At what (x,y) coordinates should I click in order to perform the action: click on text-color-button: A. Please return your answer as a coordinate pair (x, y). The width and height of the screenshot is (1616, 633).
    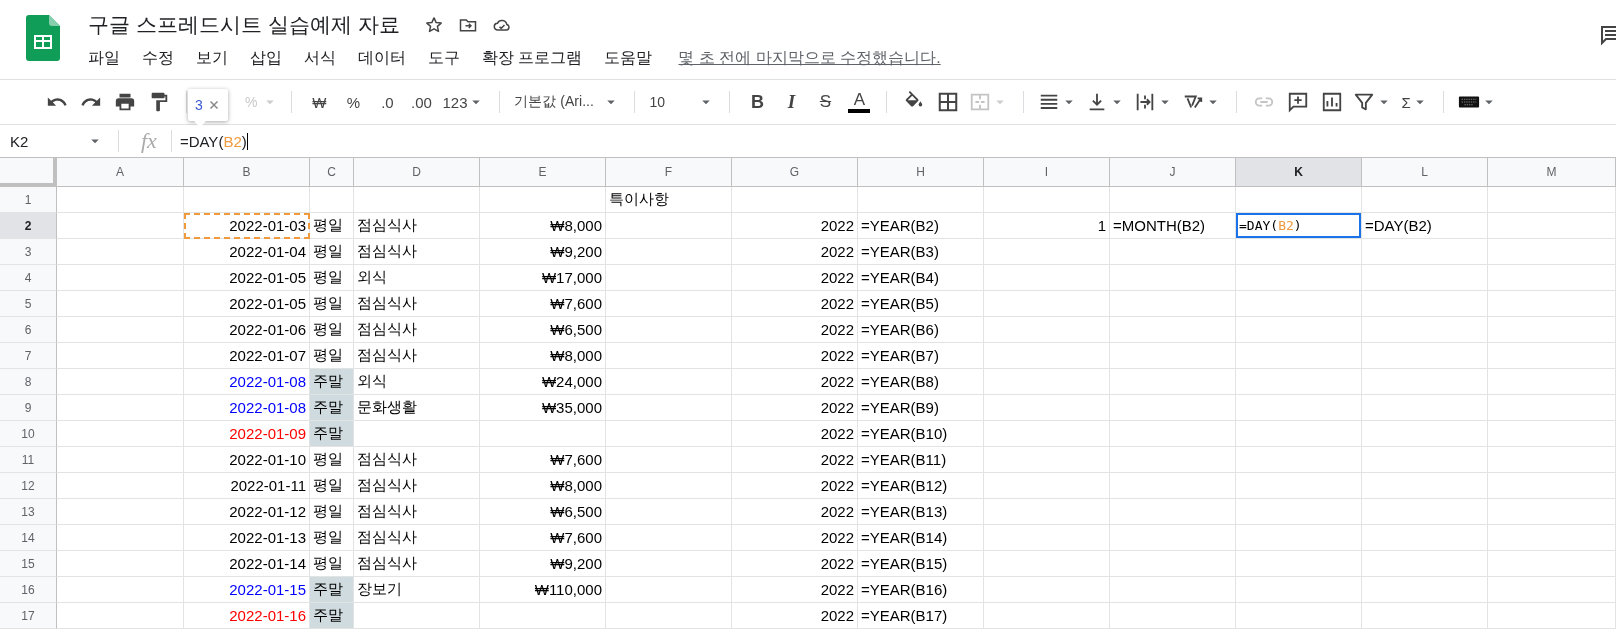
    Looking at the image, I should click on (859, 102).